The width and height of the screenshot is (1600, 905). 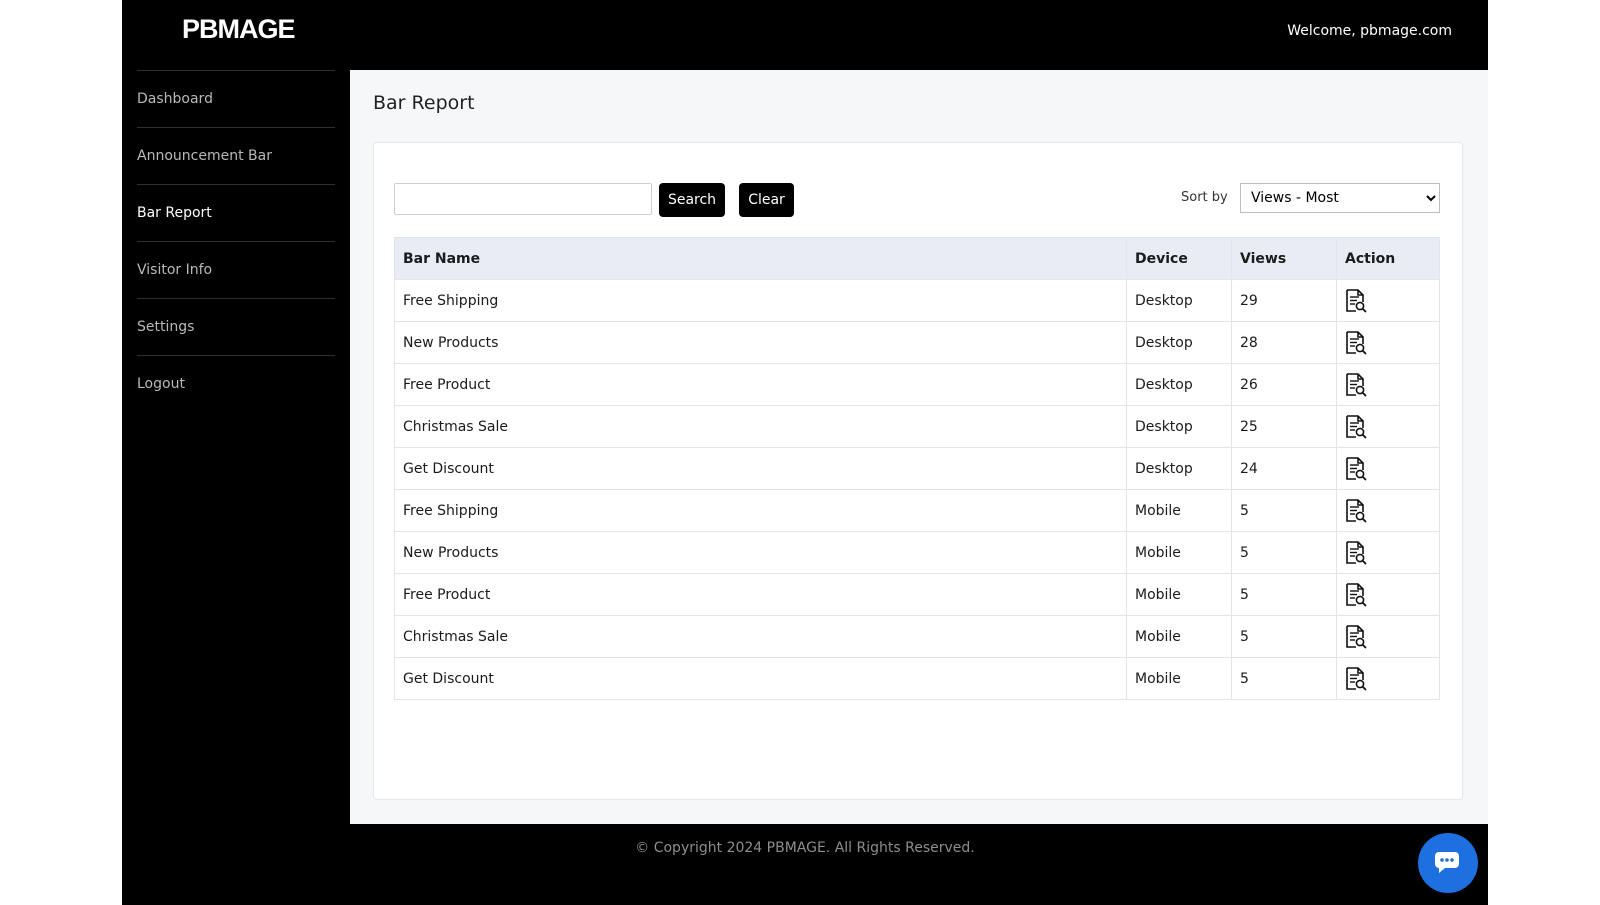 What do you see at coordinates (1284, 342) in the screenshot?
I see `cell-views: 28` at bounding box center [1284, 342].